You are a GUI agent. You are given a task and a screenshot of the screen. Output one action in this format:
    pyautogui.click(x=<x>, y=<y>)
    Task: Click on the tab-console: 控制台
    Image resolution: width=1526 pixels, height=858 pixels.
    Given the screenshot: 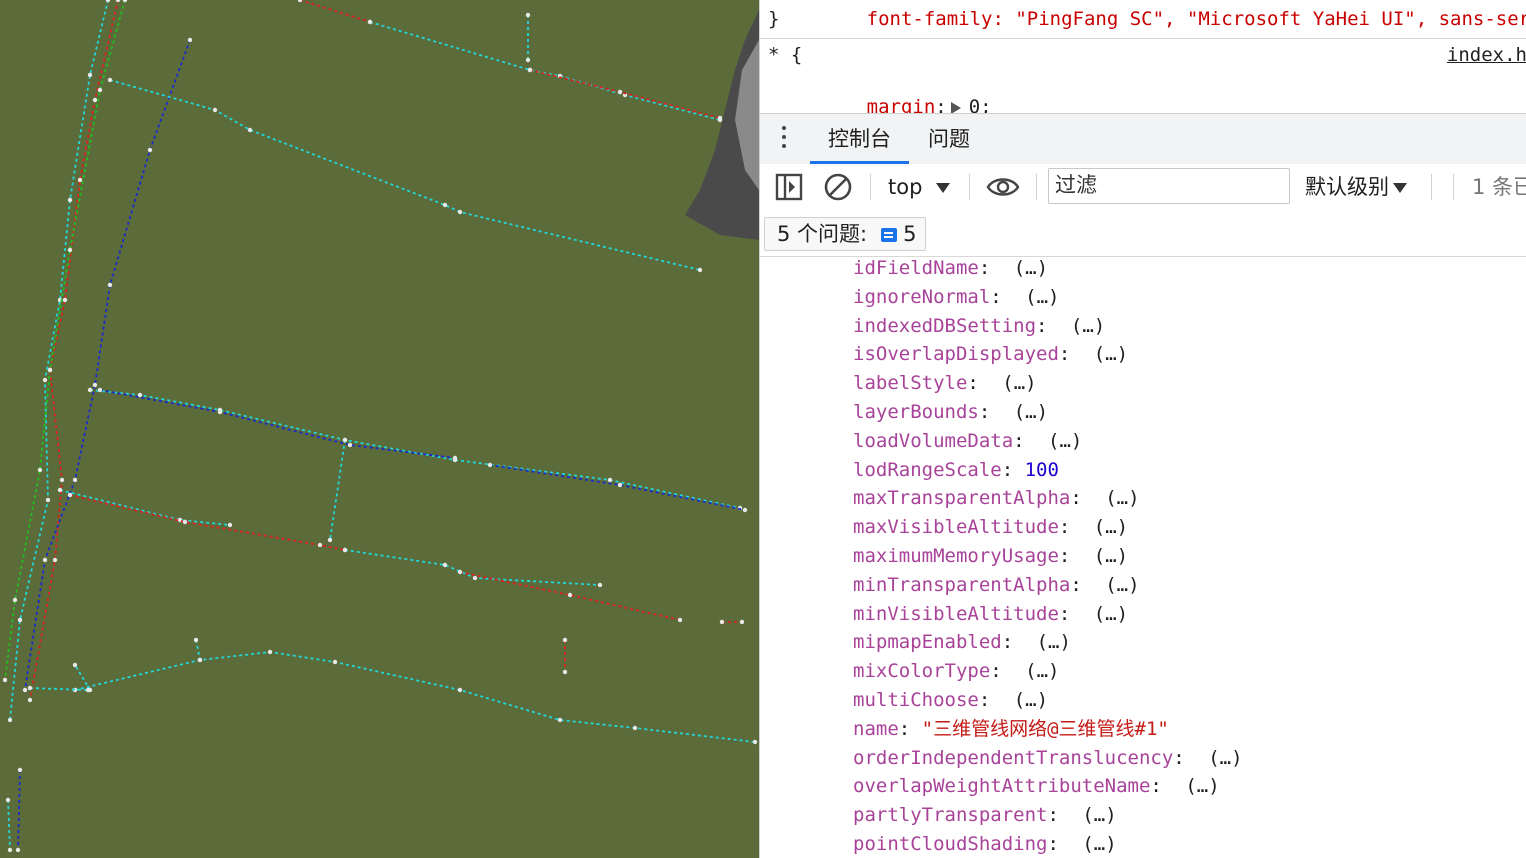 What is the action you would take?
    pyautogui.click(x=859, y=139)
    